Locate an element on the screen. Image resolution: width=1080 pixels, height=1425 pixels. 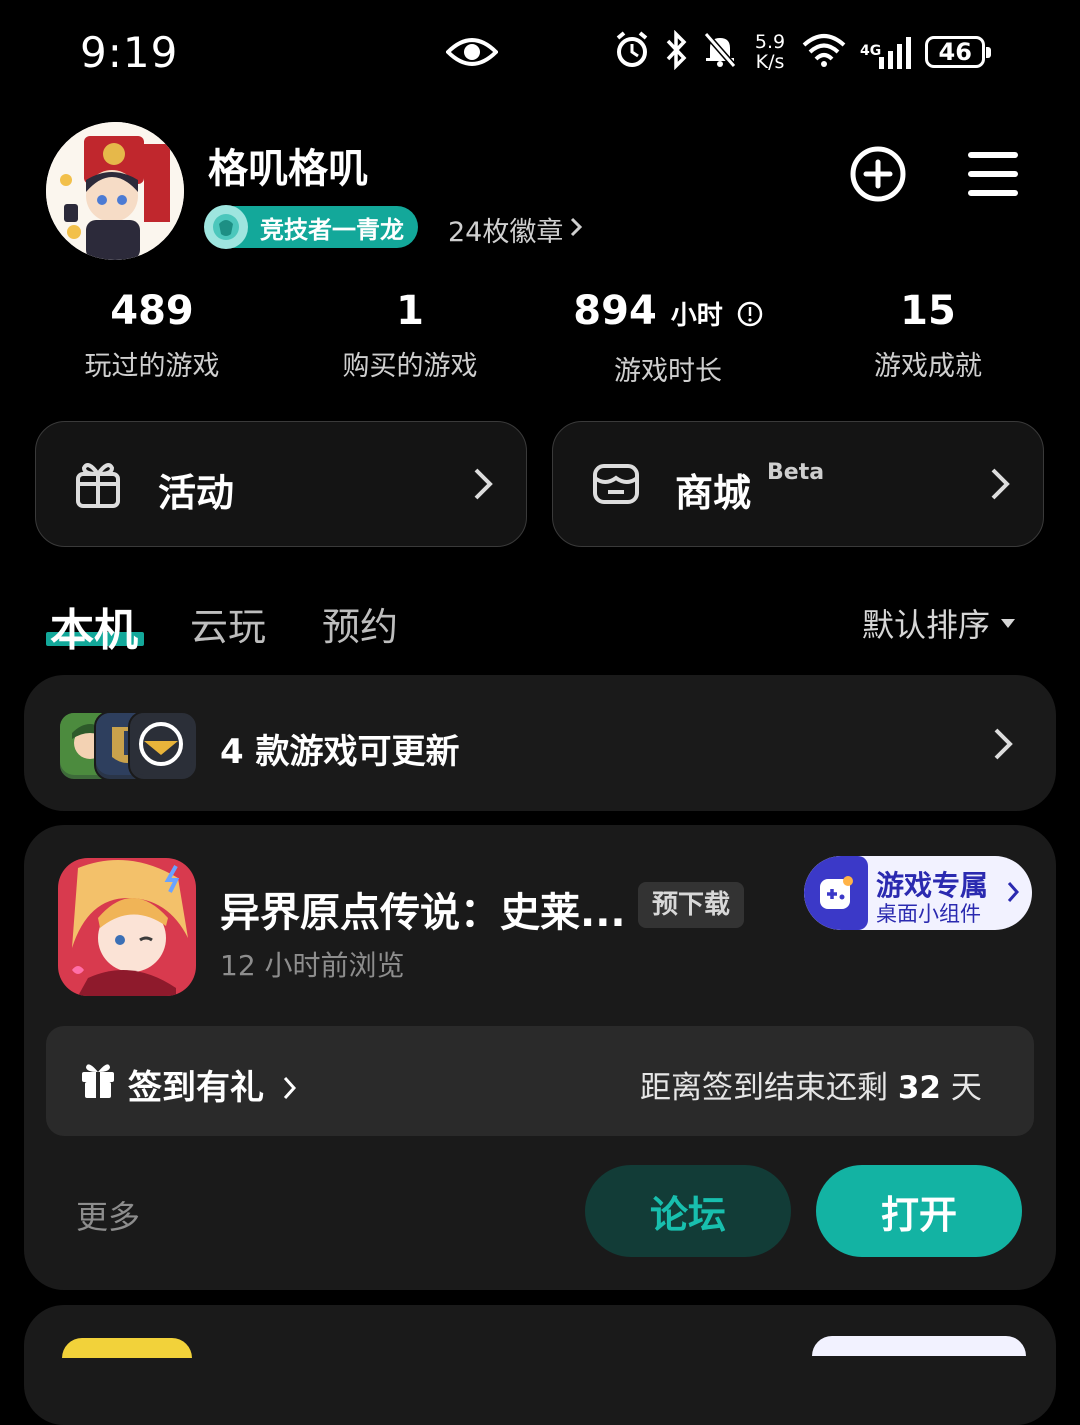
update-label: 4 款游戏可更新 is located at coordinates (340, 752).